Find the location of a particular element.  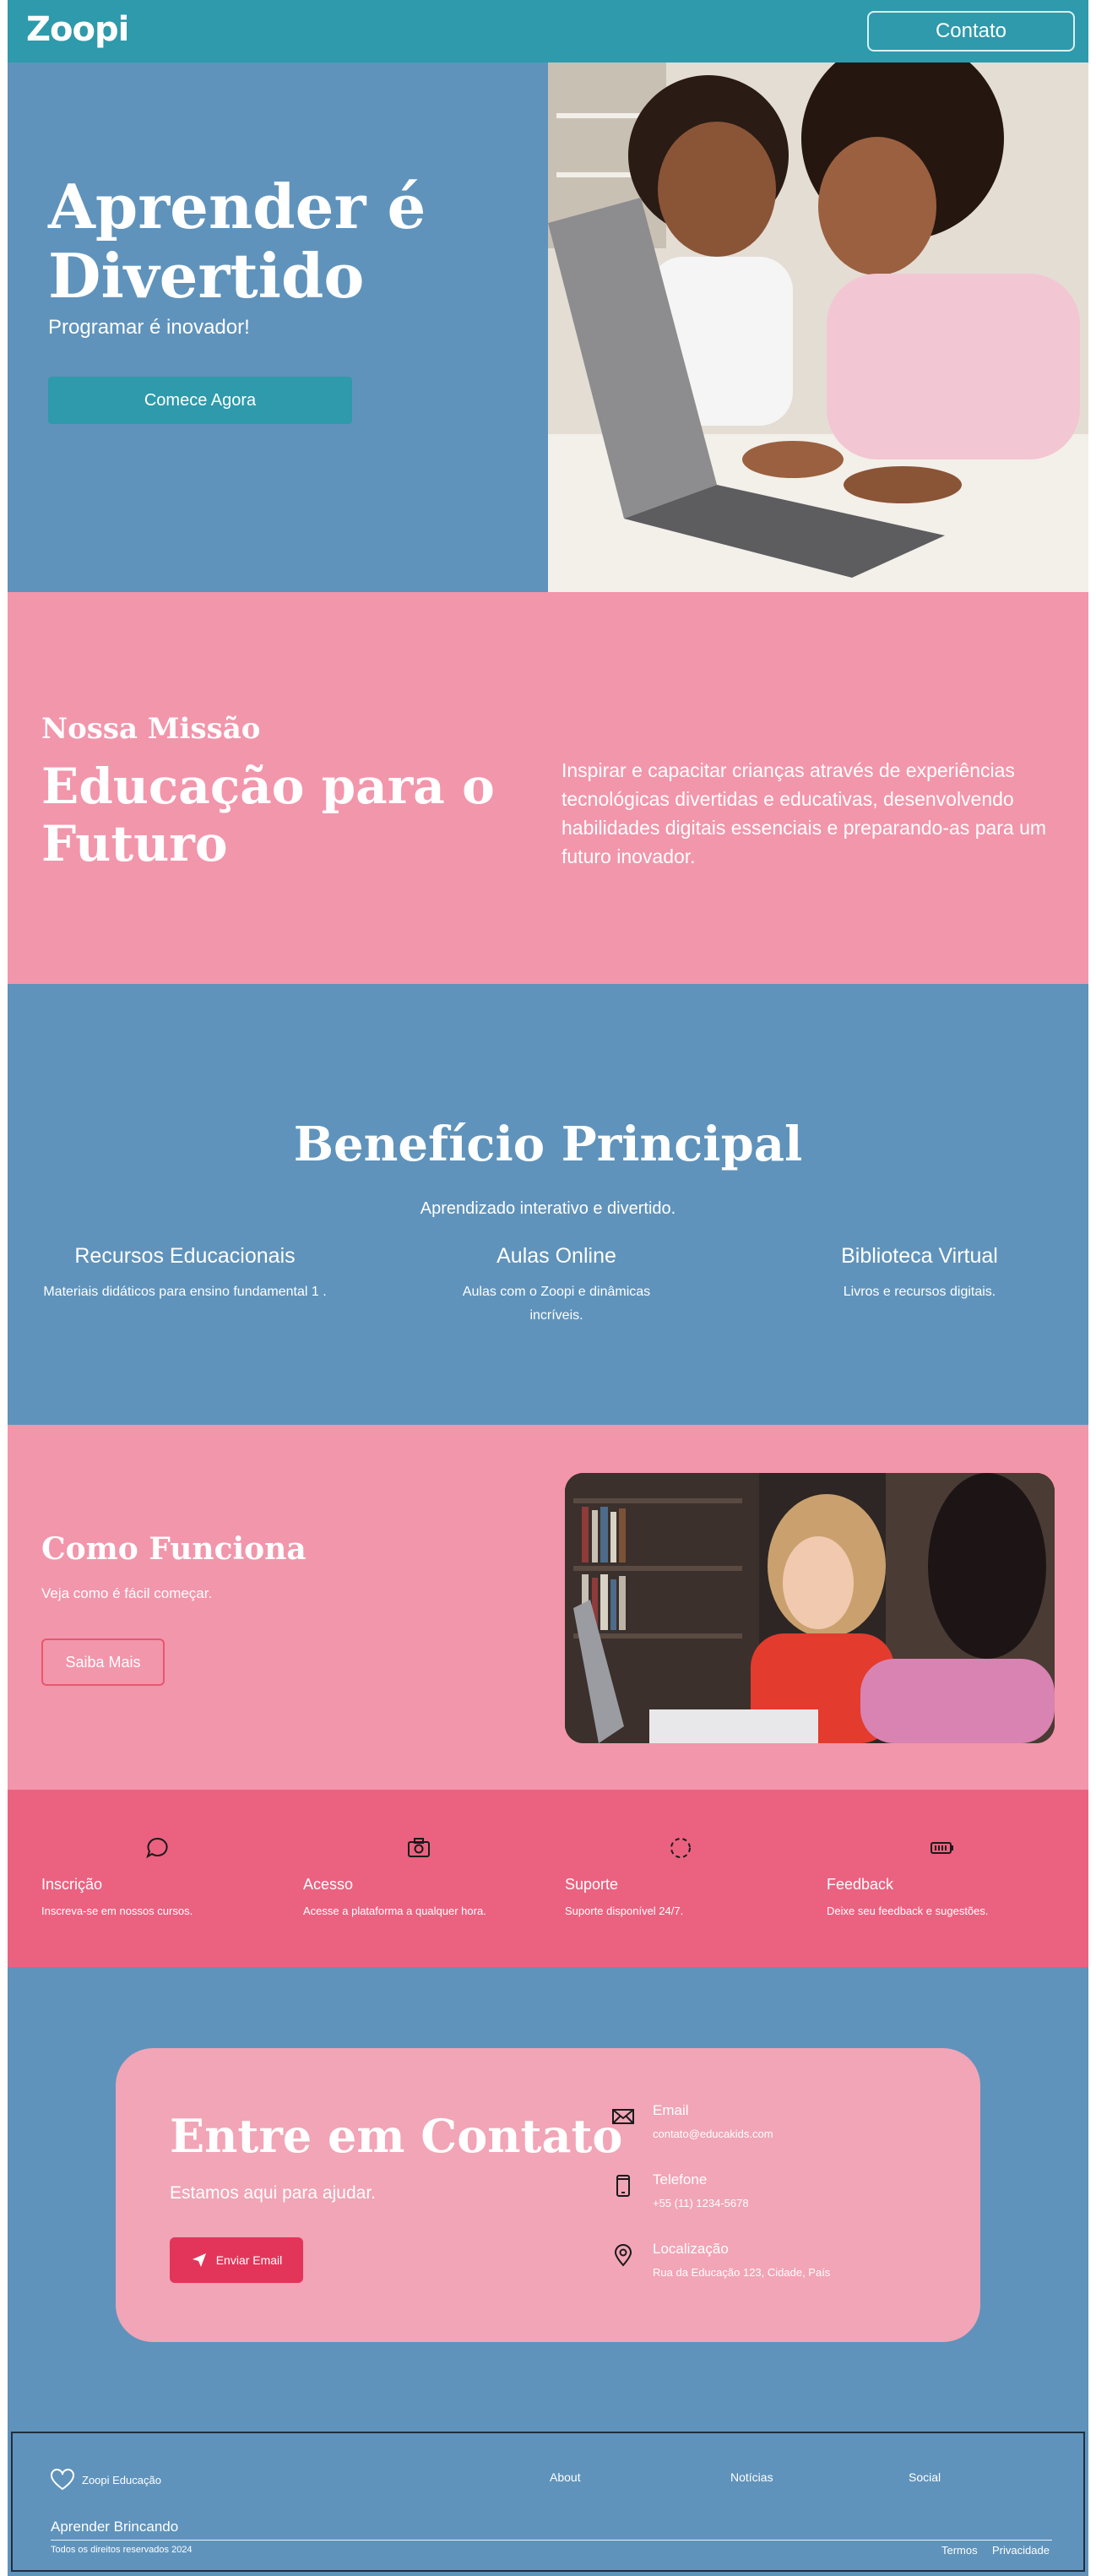

contato-item-value: +55 (11) 1234-5678 is located at coordinates (701, 2203).